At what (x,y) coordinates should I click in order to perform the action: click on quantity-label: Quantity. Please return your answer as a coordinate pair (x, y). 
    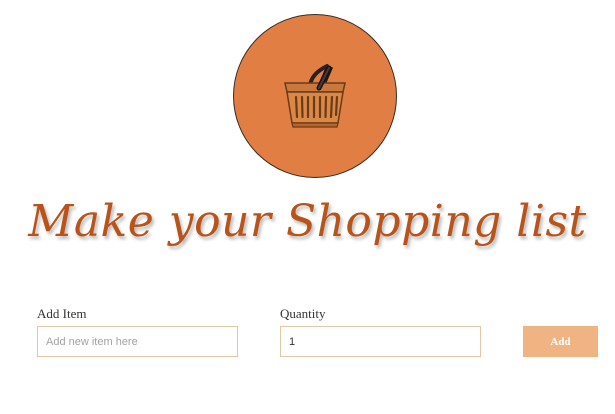
    Looking at the image, I should click on (303, 313).